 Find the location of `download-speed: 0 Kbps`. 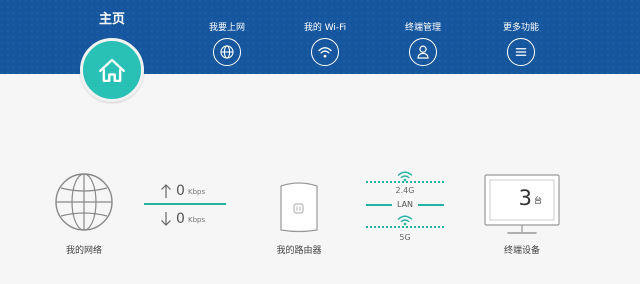

download-speed: 0 Kbps is located at coordinates (190, 219).